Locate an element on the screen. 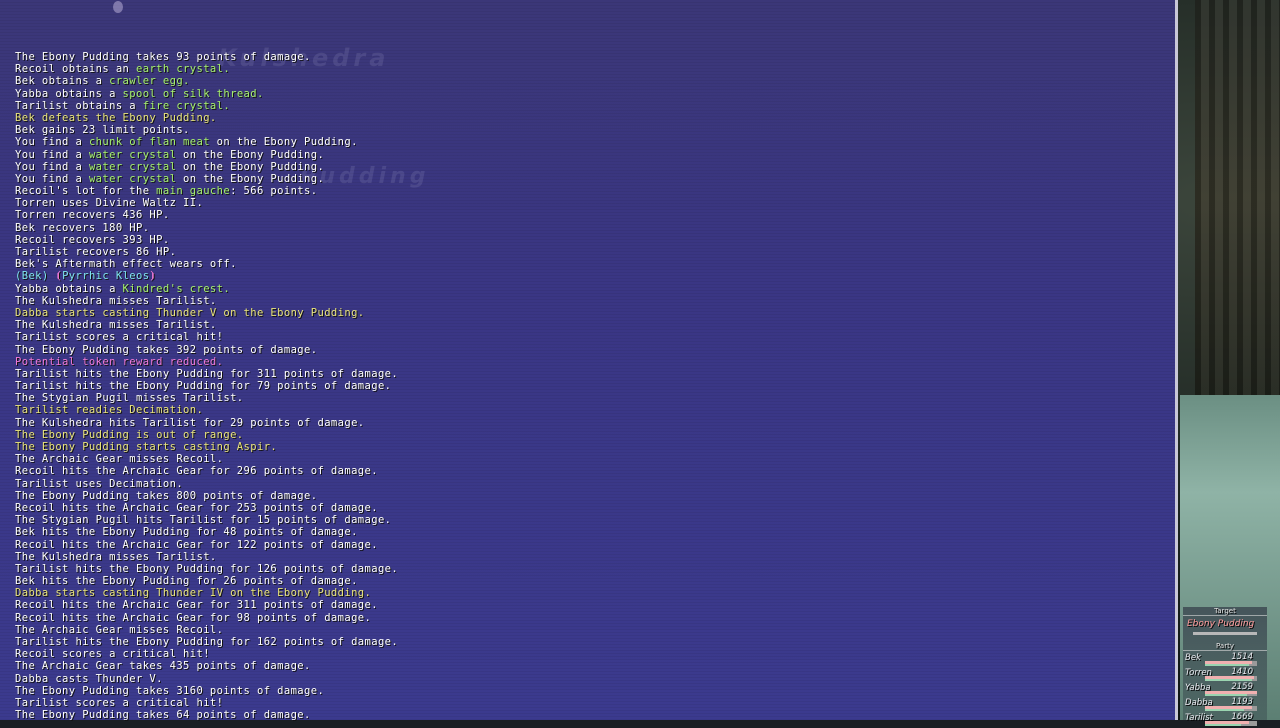  chat-log-line: Torren uses Divine Waltz II. is located at coordinates (206, 203).